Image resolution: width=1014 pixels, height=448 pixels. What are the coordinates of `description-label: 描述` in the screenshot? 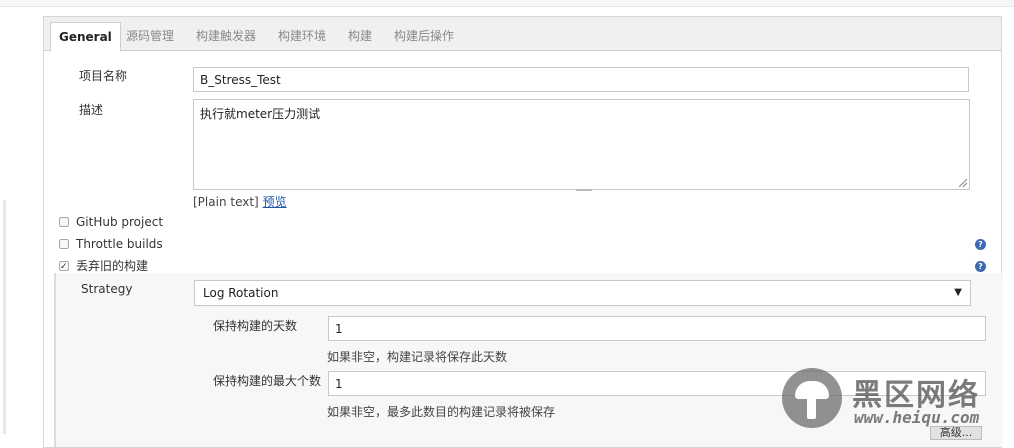 It's located at (91, 110).